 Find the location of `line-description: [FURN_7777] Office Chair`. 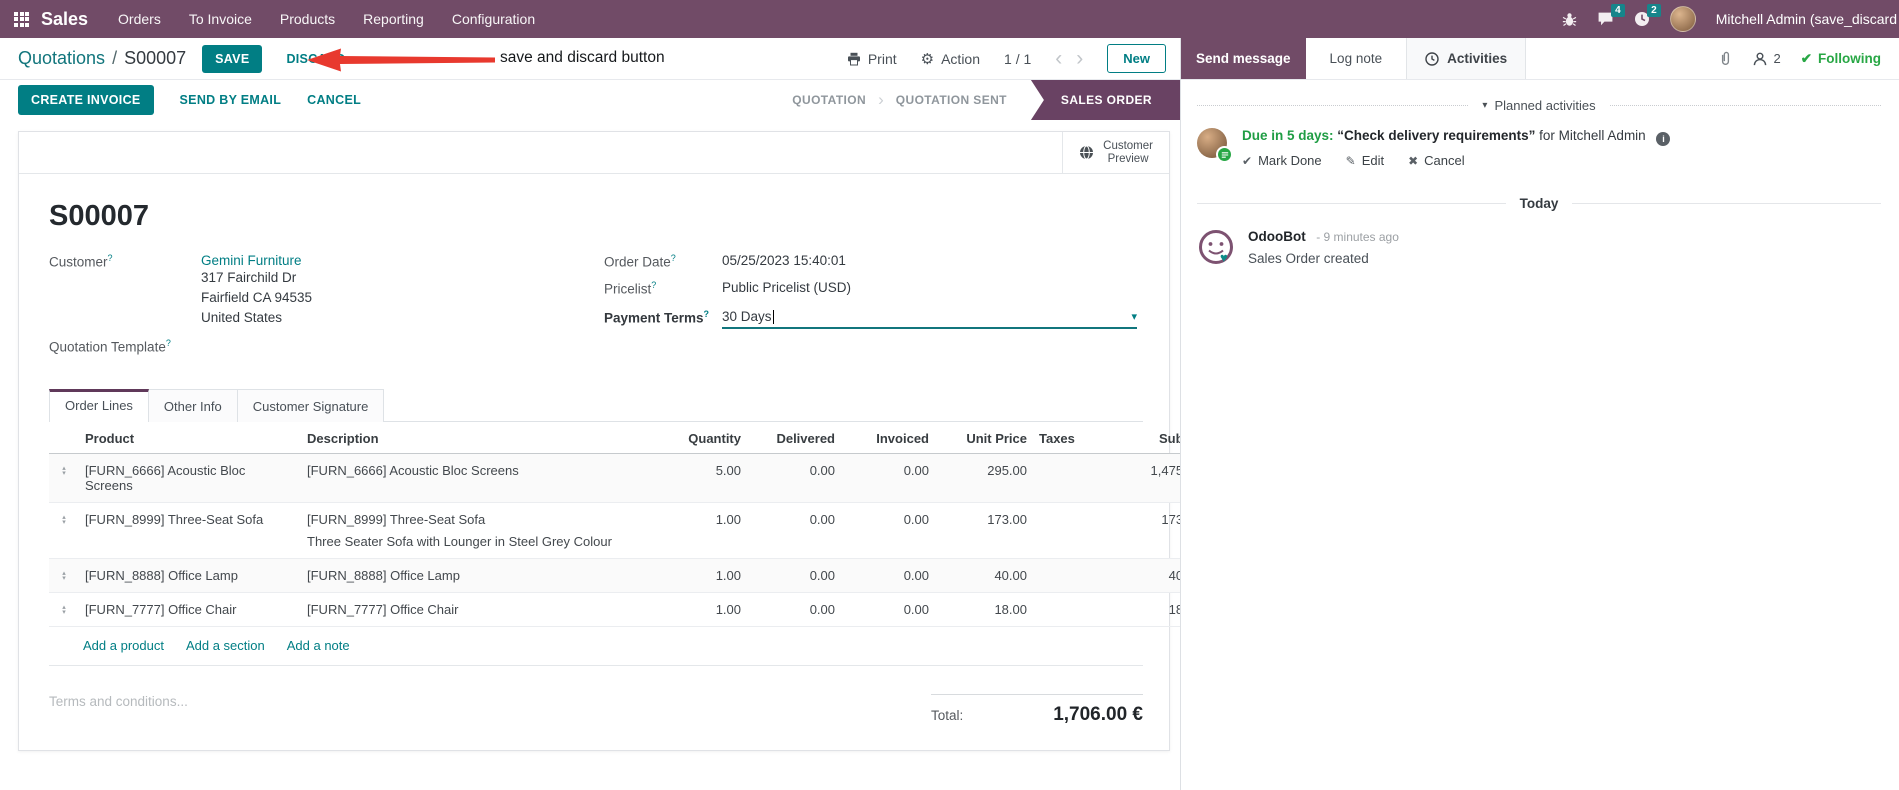

line-description: [FURN_7777] Office Chair is located at coordinates (484, 609).